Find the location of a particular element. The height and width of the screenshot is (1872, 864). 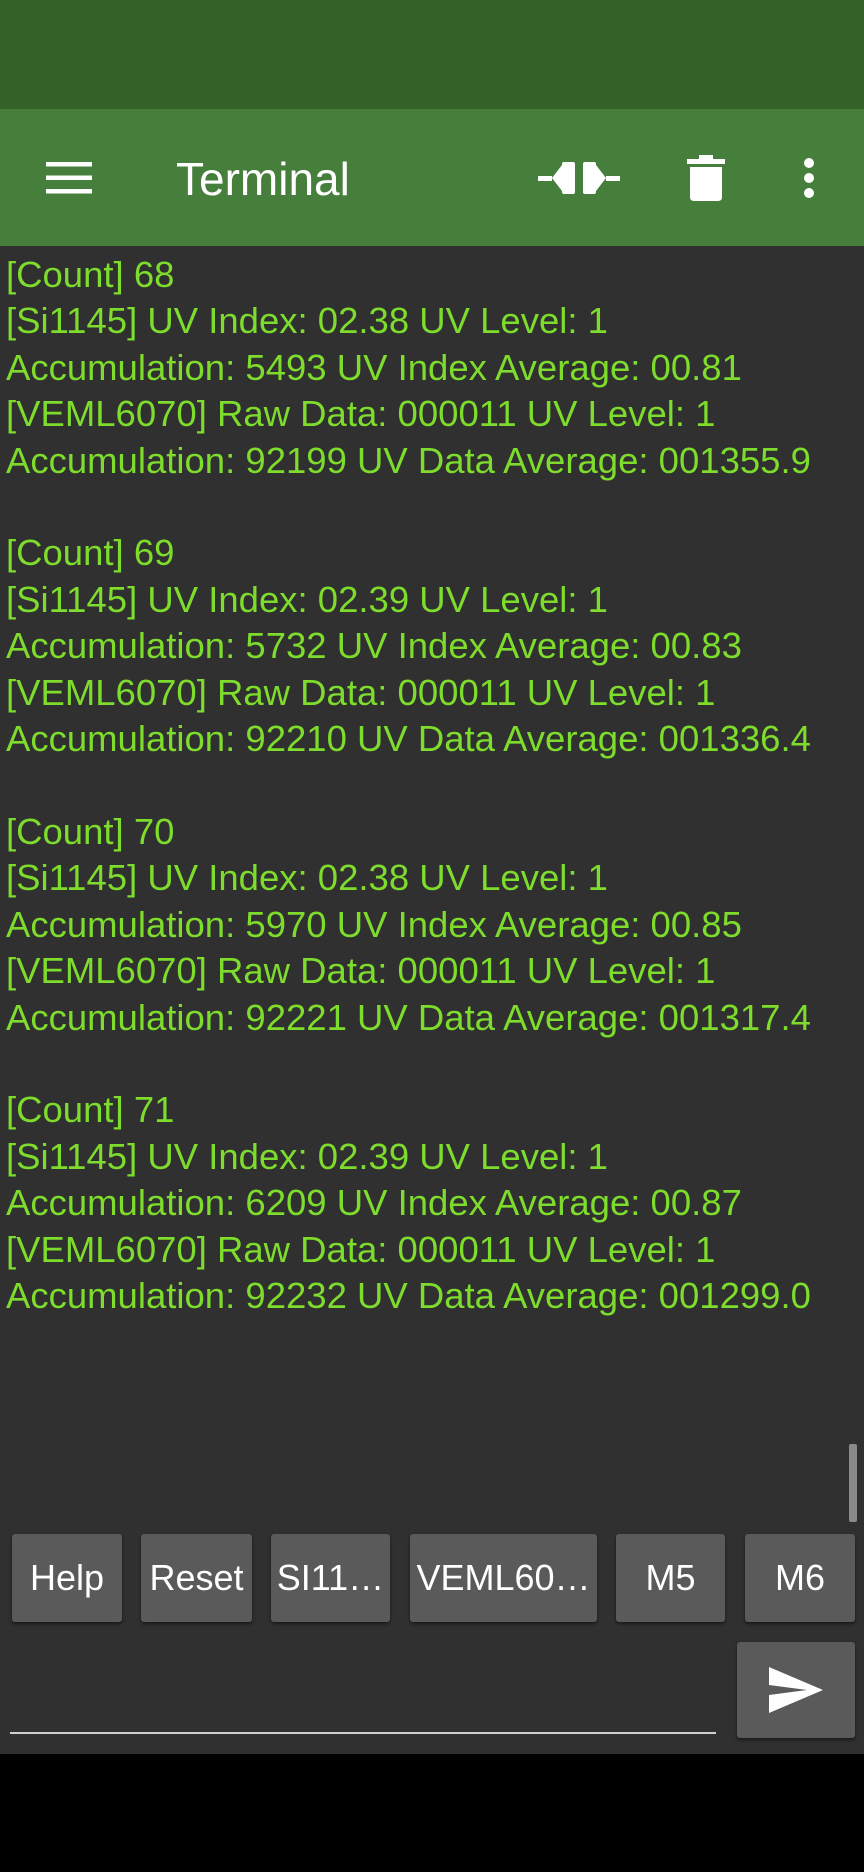

page-title: Terminal is located at coordinates (263, 179).